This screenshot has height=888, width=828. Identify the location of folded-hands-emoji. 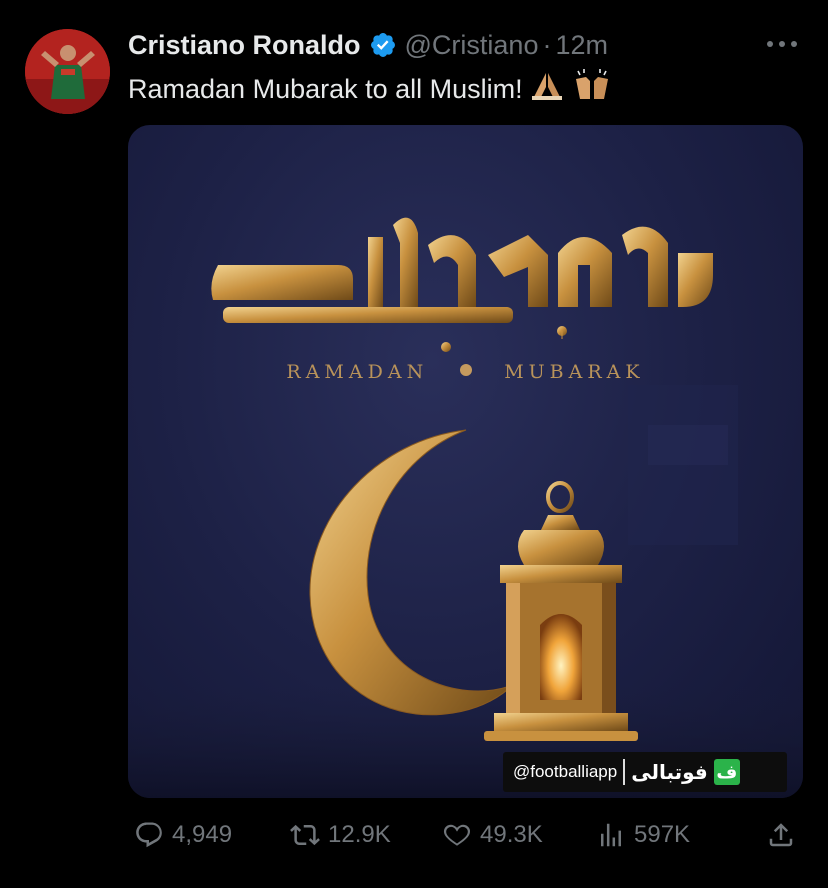
(547, 89).